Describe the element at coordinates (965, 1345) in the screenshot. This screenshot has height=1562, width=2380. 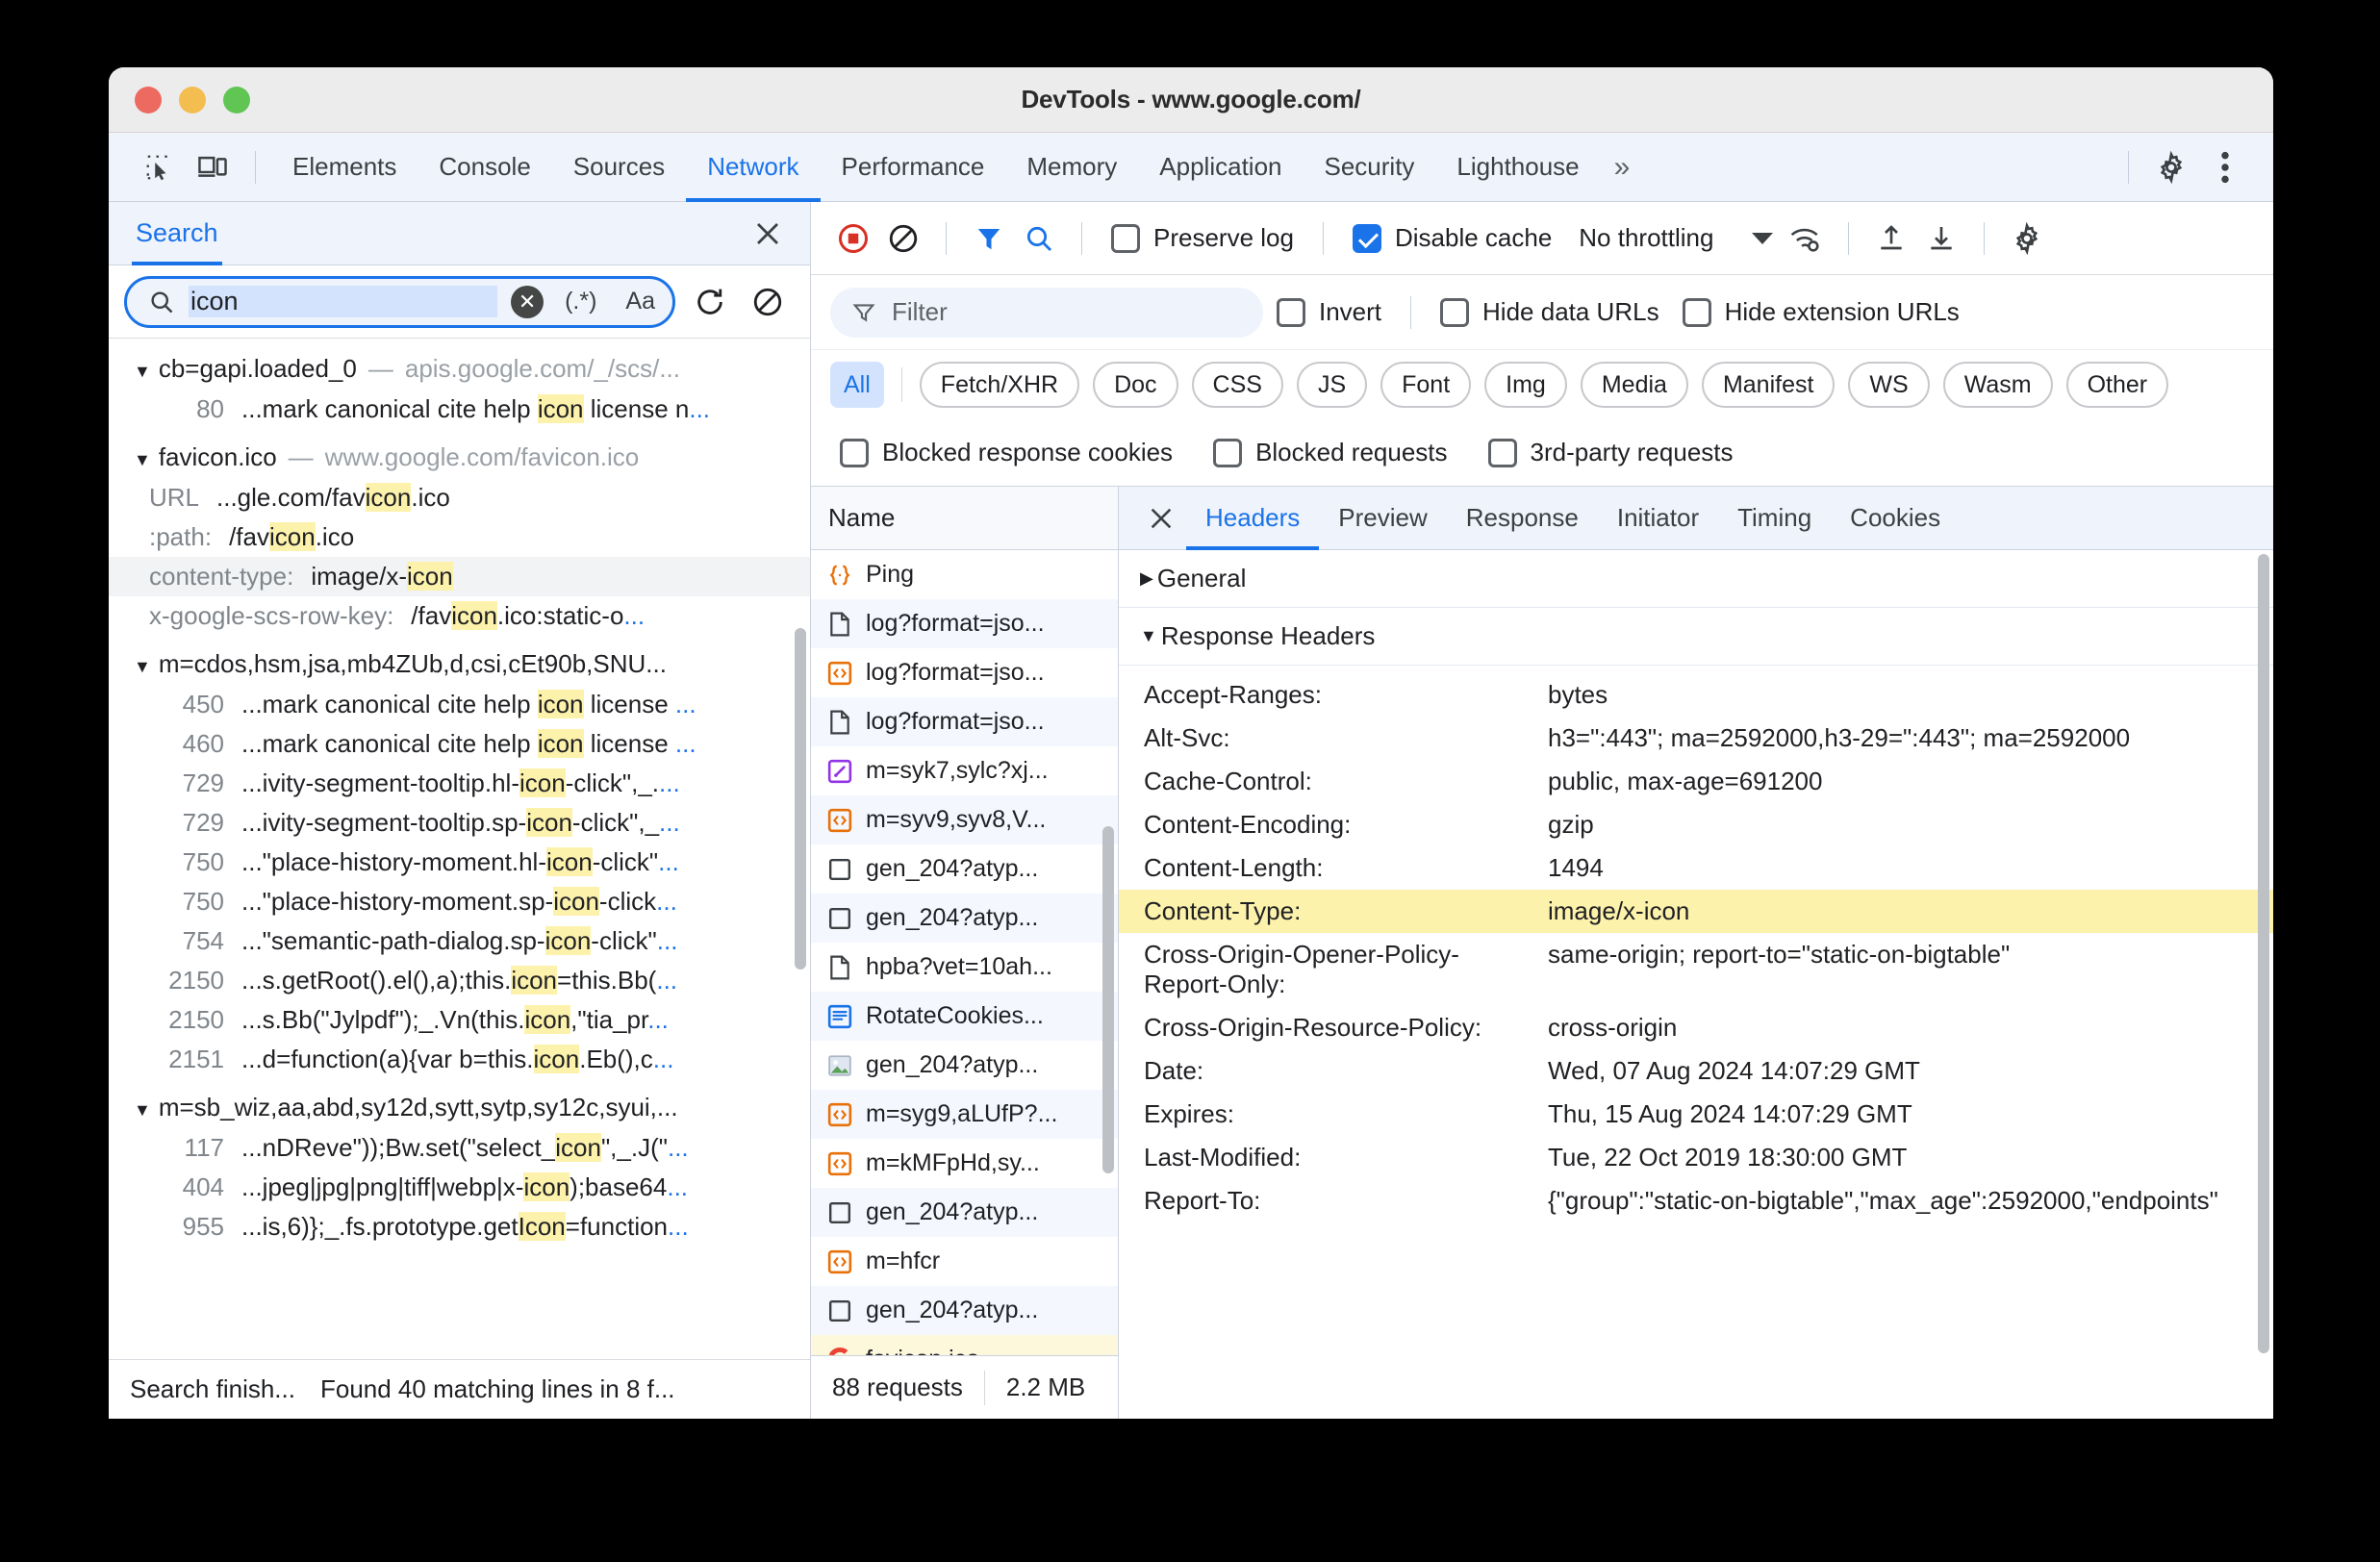
I see `request-row: favicon.ico` at that location.